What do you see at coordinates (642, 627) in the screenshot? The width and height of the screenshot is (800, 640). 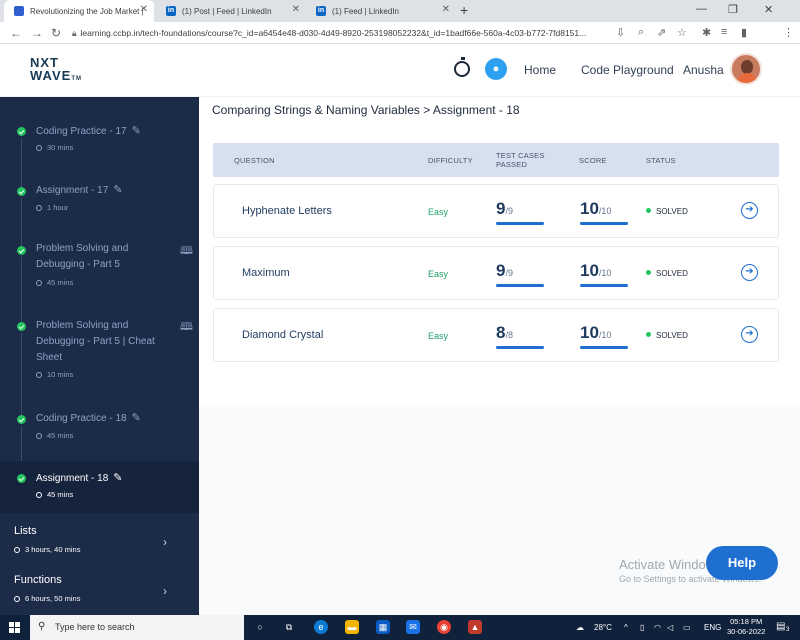 I see `battery-icon: ▯` at bounding box center [642, 627].